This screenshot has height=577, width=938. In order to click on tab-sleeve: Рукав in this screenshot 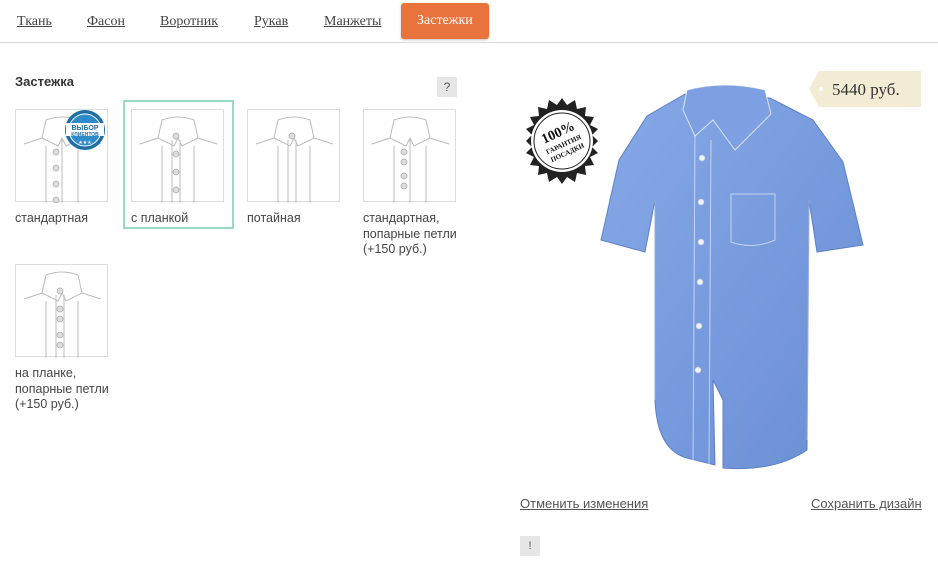, I will do `click(271, 22)`.